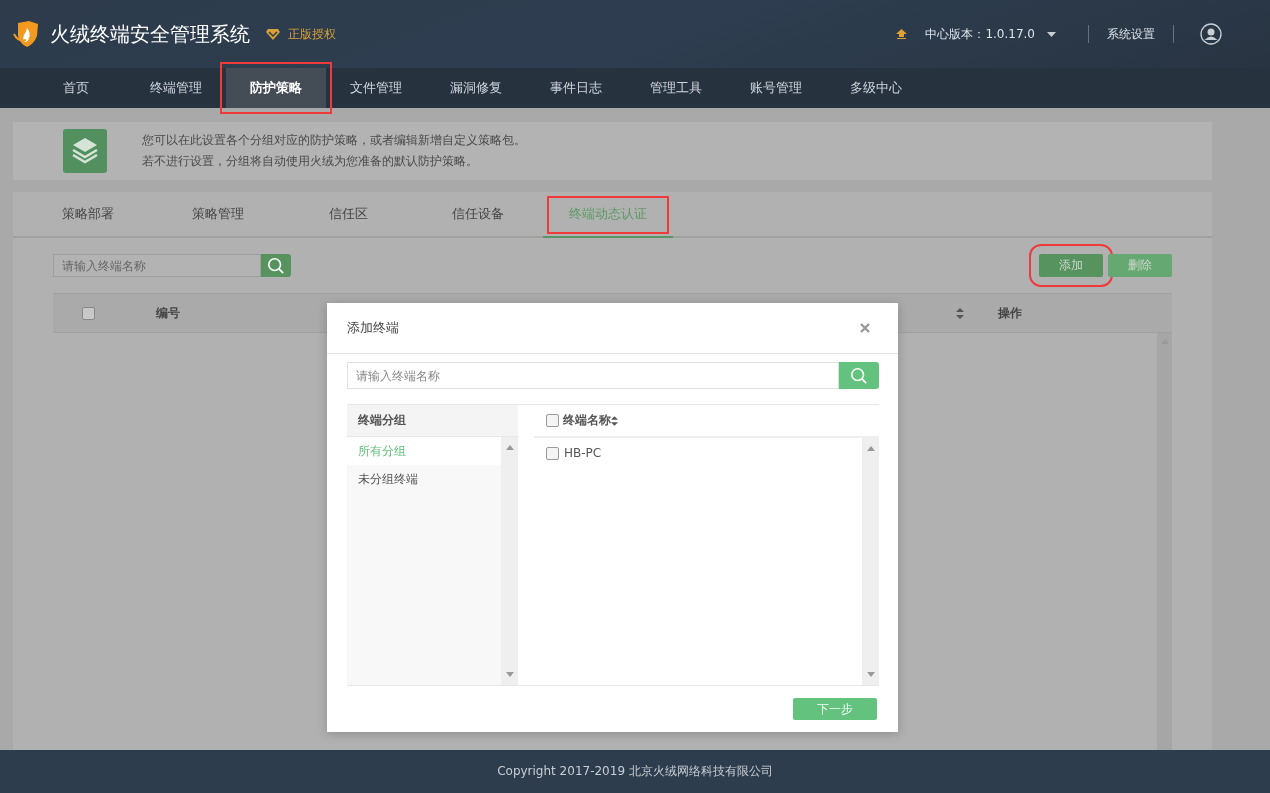  What do you see at coordinates (334, 140) in the screenshot?
I see `info-text: 您可以在此设置各个分组对应的防护策略，或者编辑新增自定义策略包。` at bounding box center [334, 140].